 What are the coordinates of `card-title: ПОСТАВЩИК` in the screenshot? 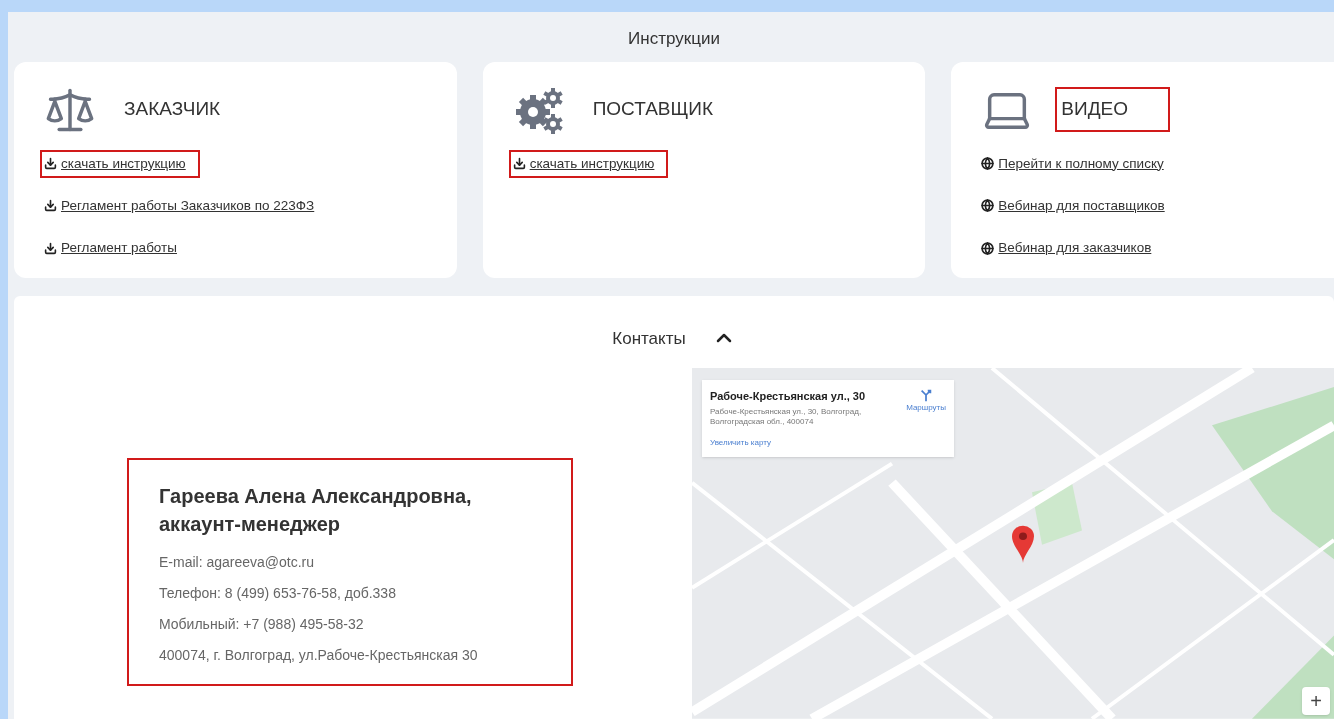 It's located at (653, 109).